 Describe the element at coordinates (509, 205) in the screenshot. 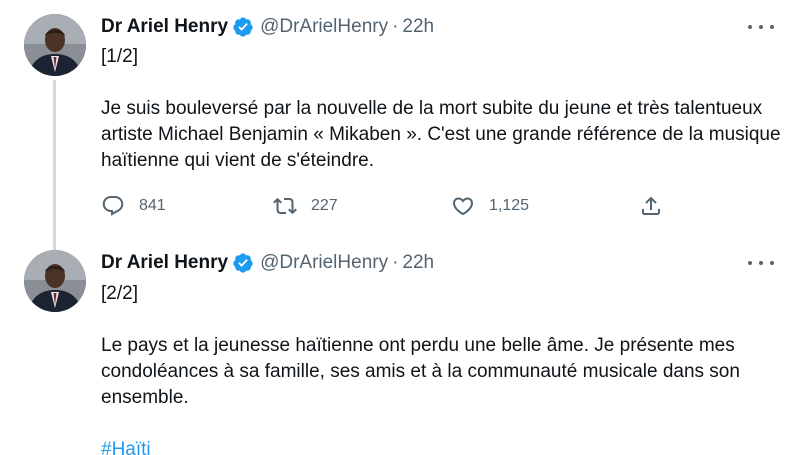

I see `like-count: 1,125` at that location.